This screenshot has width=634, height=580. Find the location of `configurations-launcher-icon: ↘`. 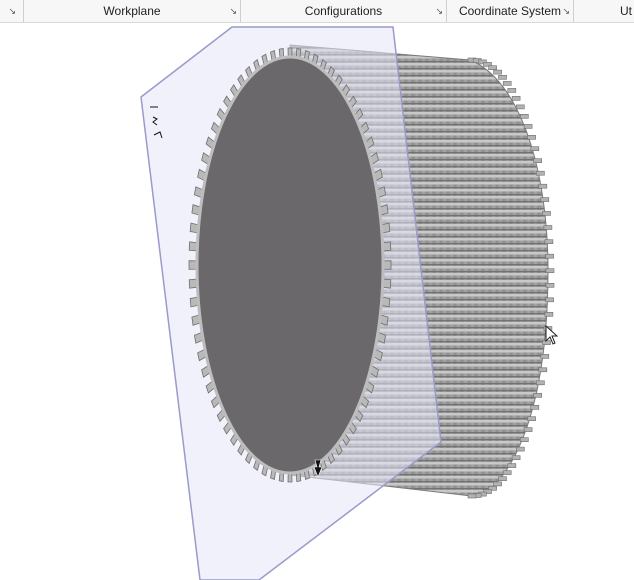

configurations-launcher-icon: ↘ is located at coordinates (439, 11).